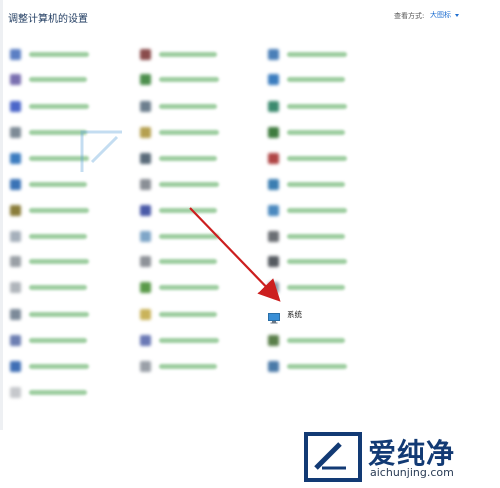 The image size is (500, 488). Describe the element at coordinates (400, 458) in the screenshot. I see `watermark-logo: 爱纯净 aichunjing.com` at that location.